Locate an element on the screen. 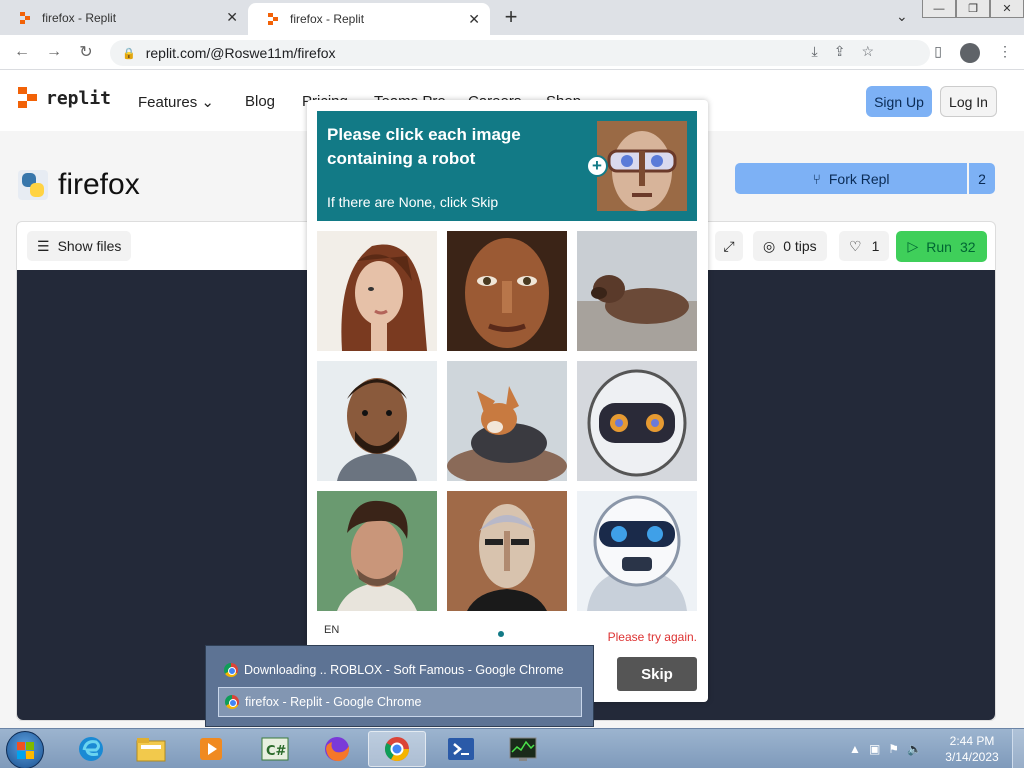 The image size is (1024, 768). sample-robot-face-icon is located at coordinates (642, 166).